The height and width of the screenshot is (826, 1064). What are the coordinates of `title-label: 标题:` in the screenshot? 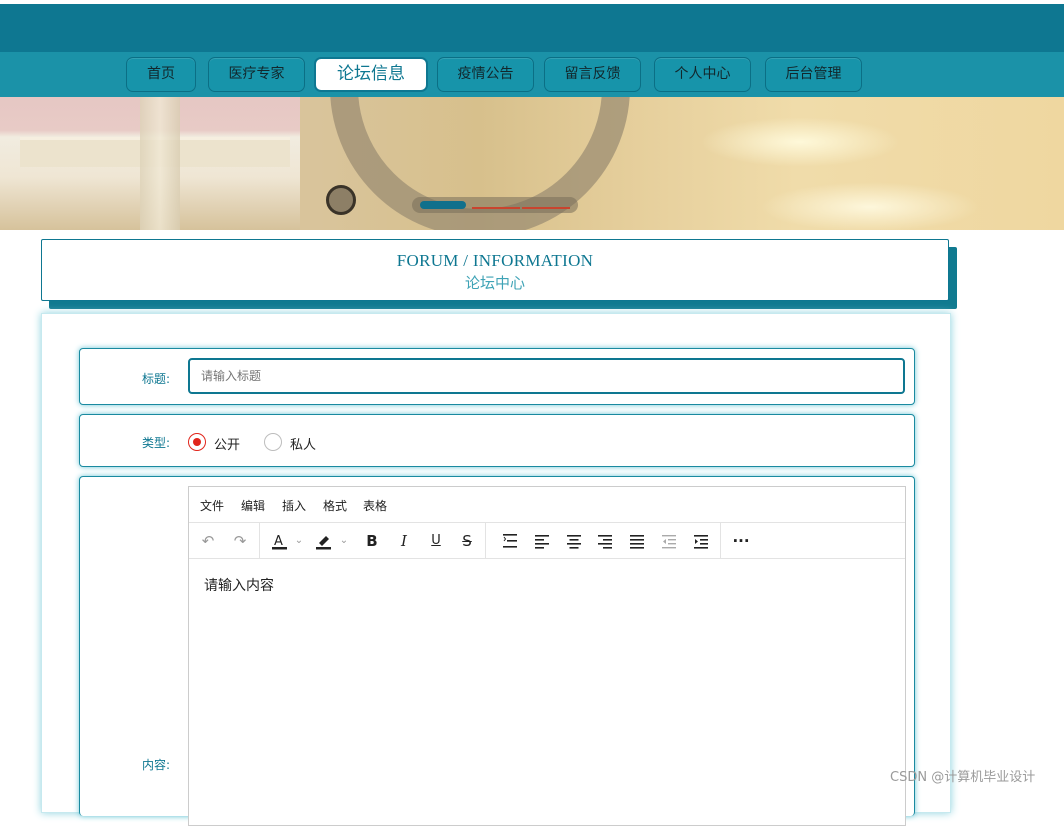 It's located at (155, 379).